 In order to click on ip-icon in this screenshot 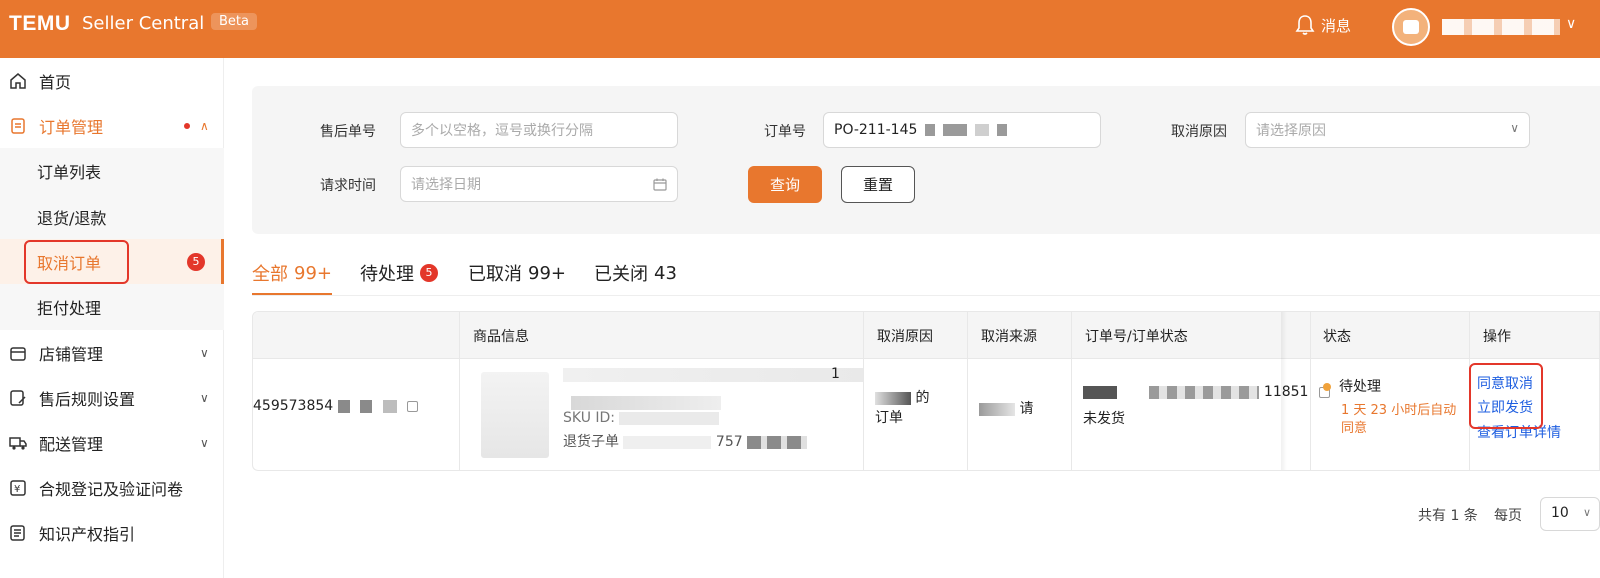, I will do `click(17, 533)`.